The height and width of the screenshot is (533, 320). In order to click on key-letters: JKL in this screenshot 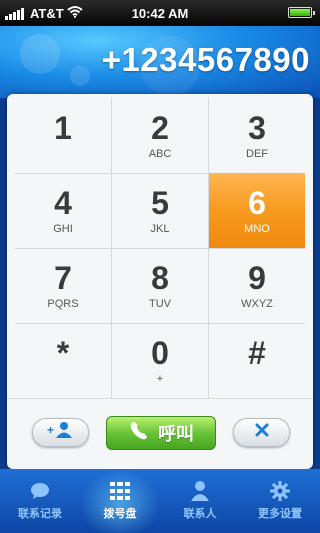, I will do `click(160, 228)`.